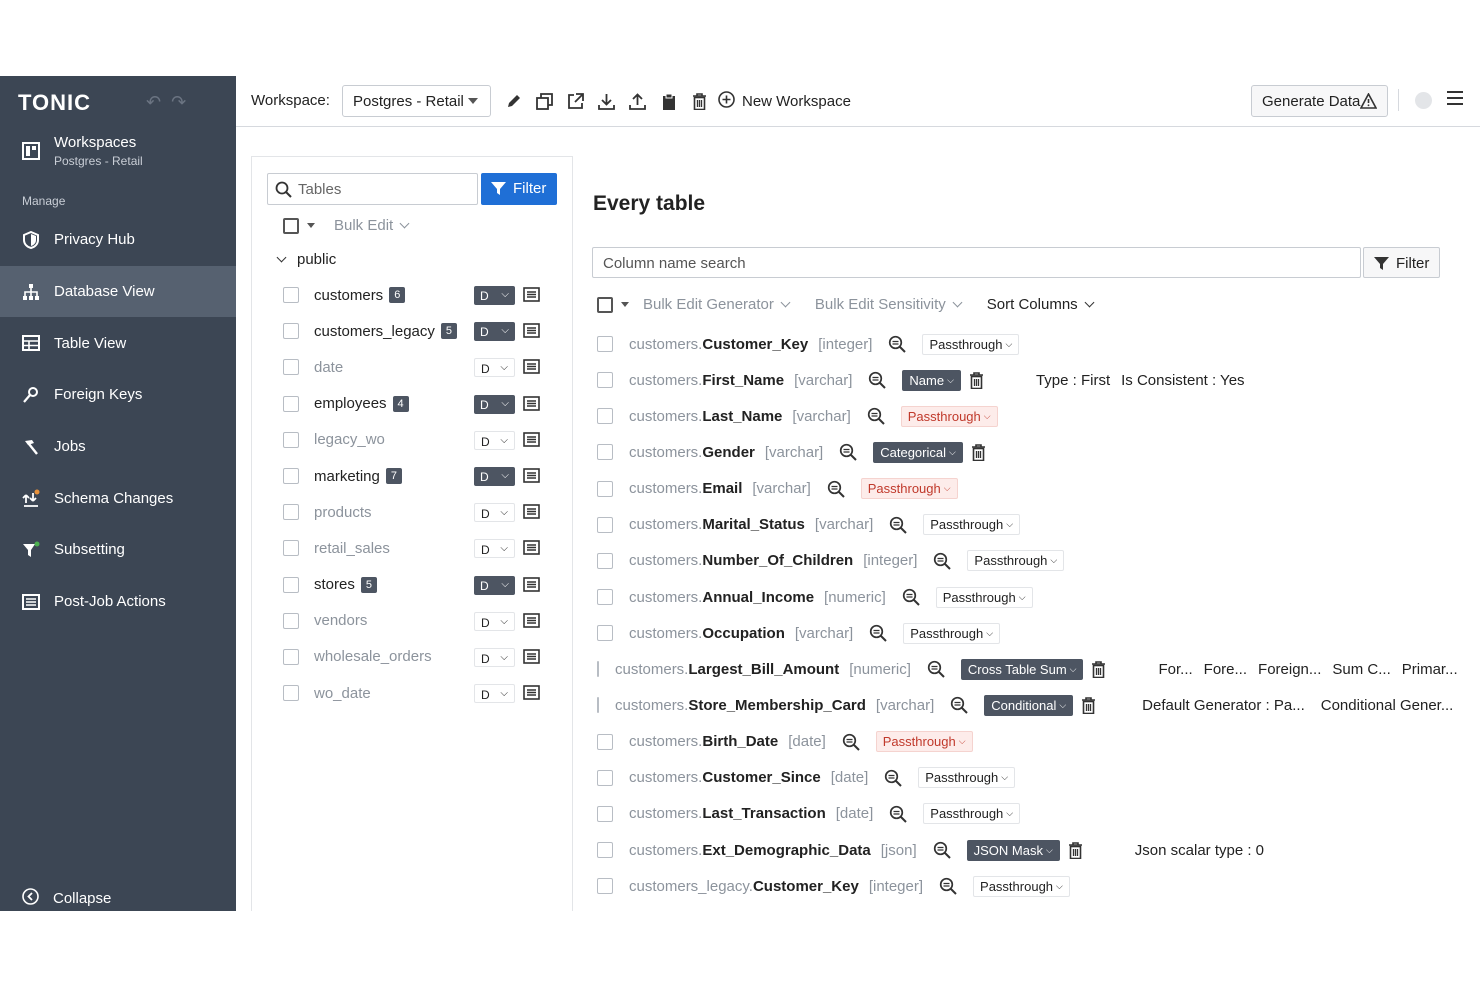  I want to click on generator-select: Name ⌵, so click(931, 380).